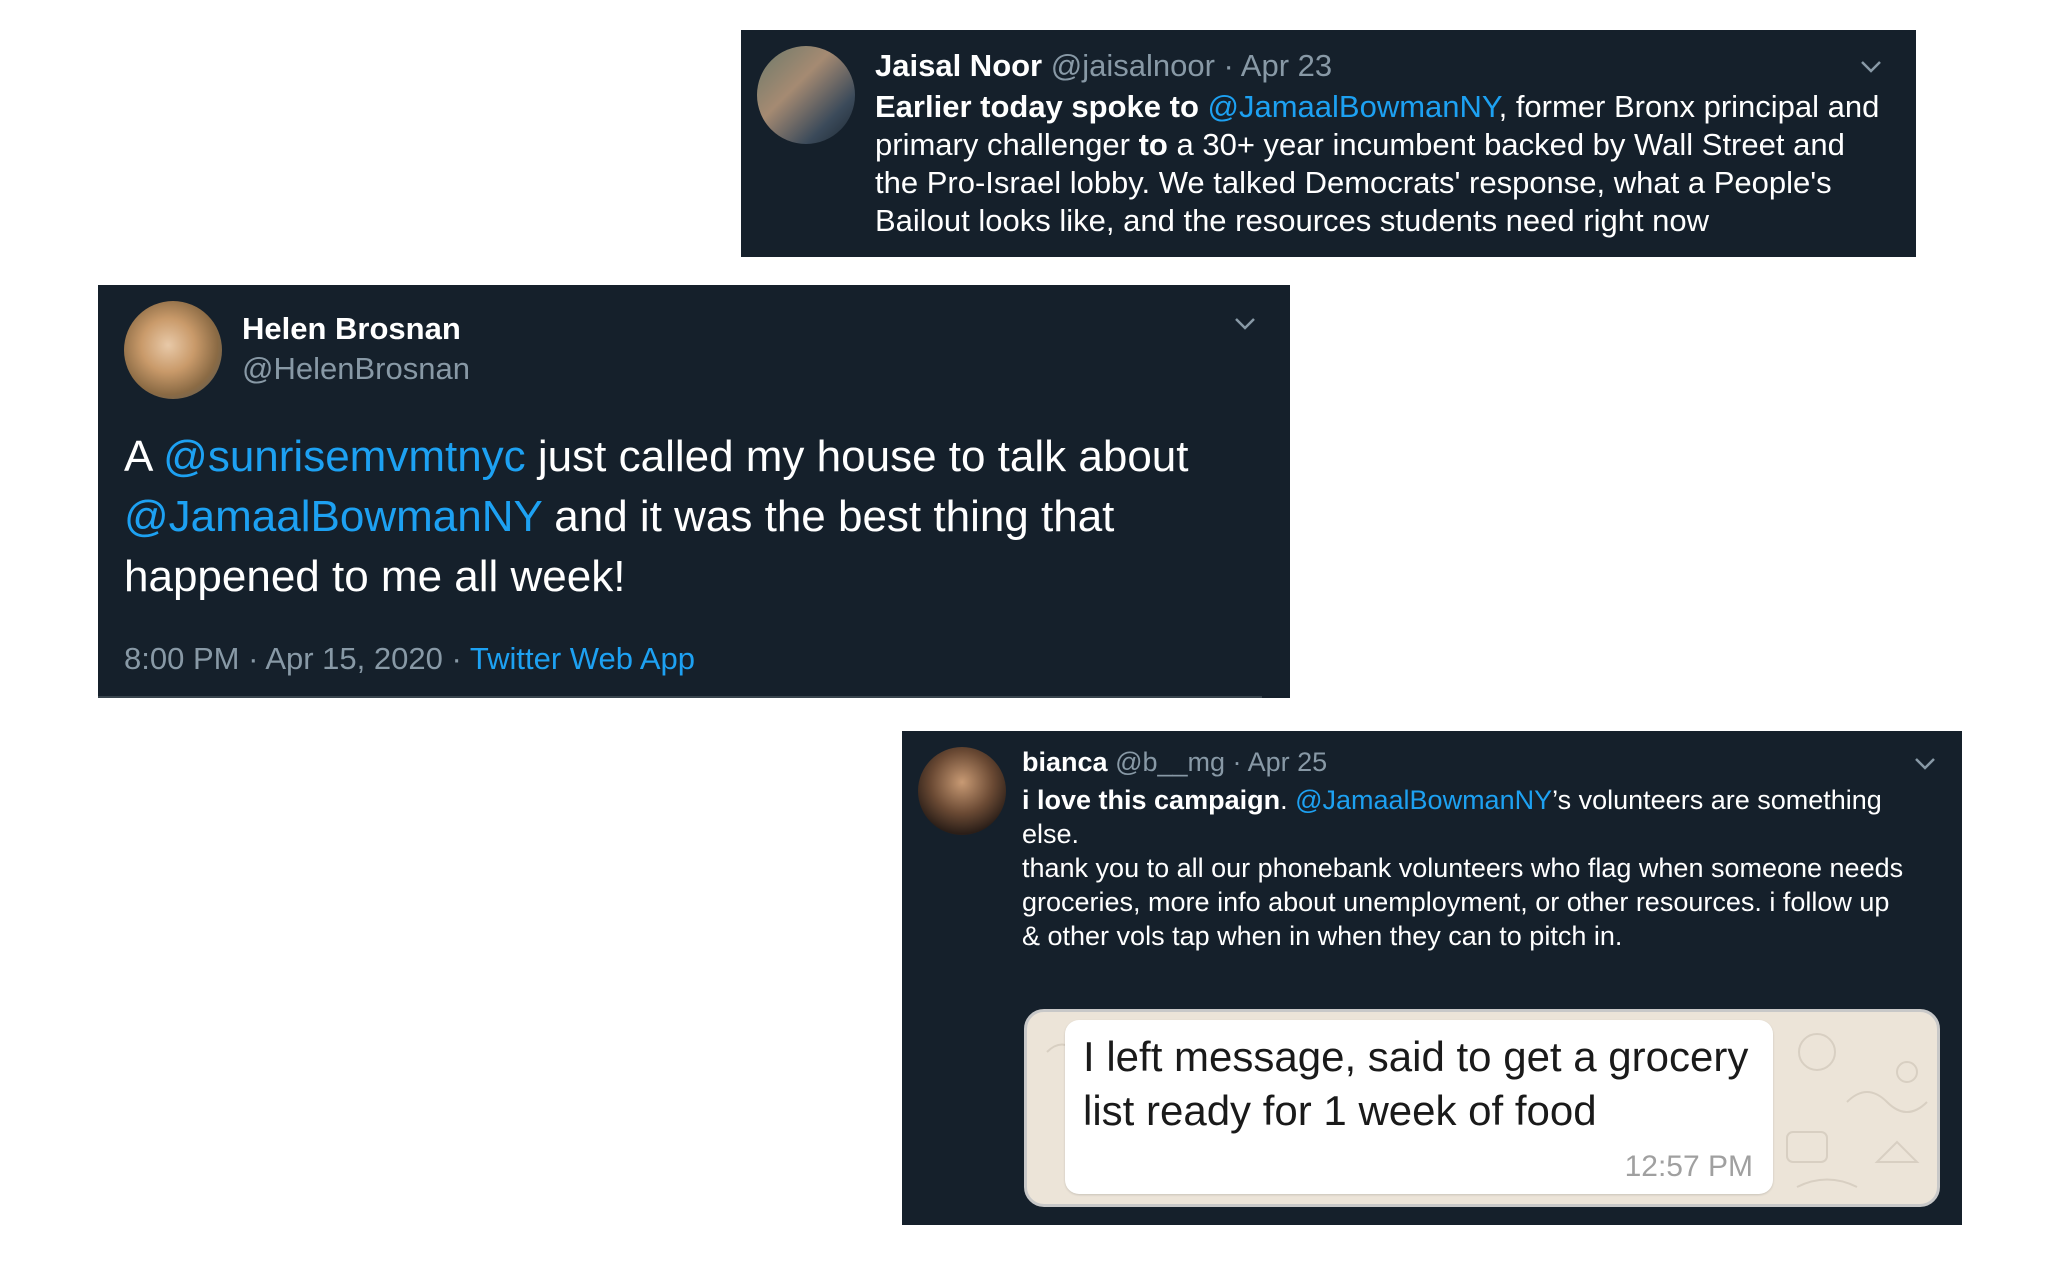 This screenshot has width=2062, height=1274. Describe the element at coordinates (144, 456) in the screenshot. I see `text-segment: A` at that location.